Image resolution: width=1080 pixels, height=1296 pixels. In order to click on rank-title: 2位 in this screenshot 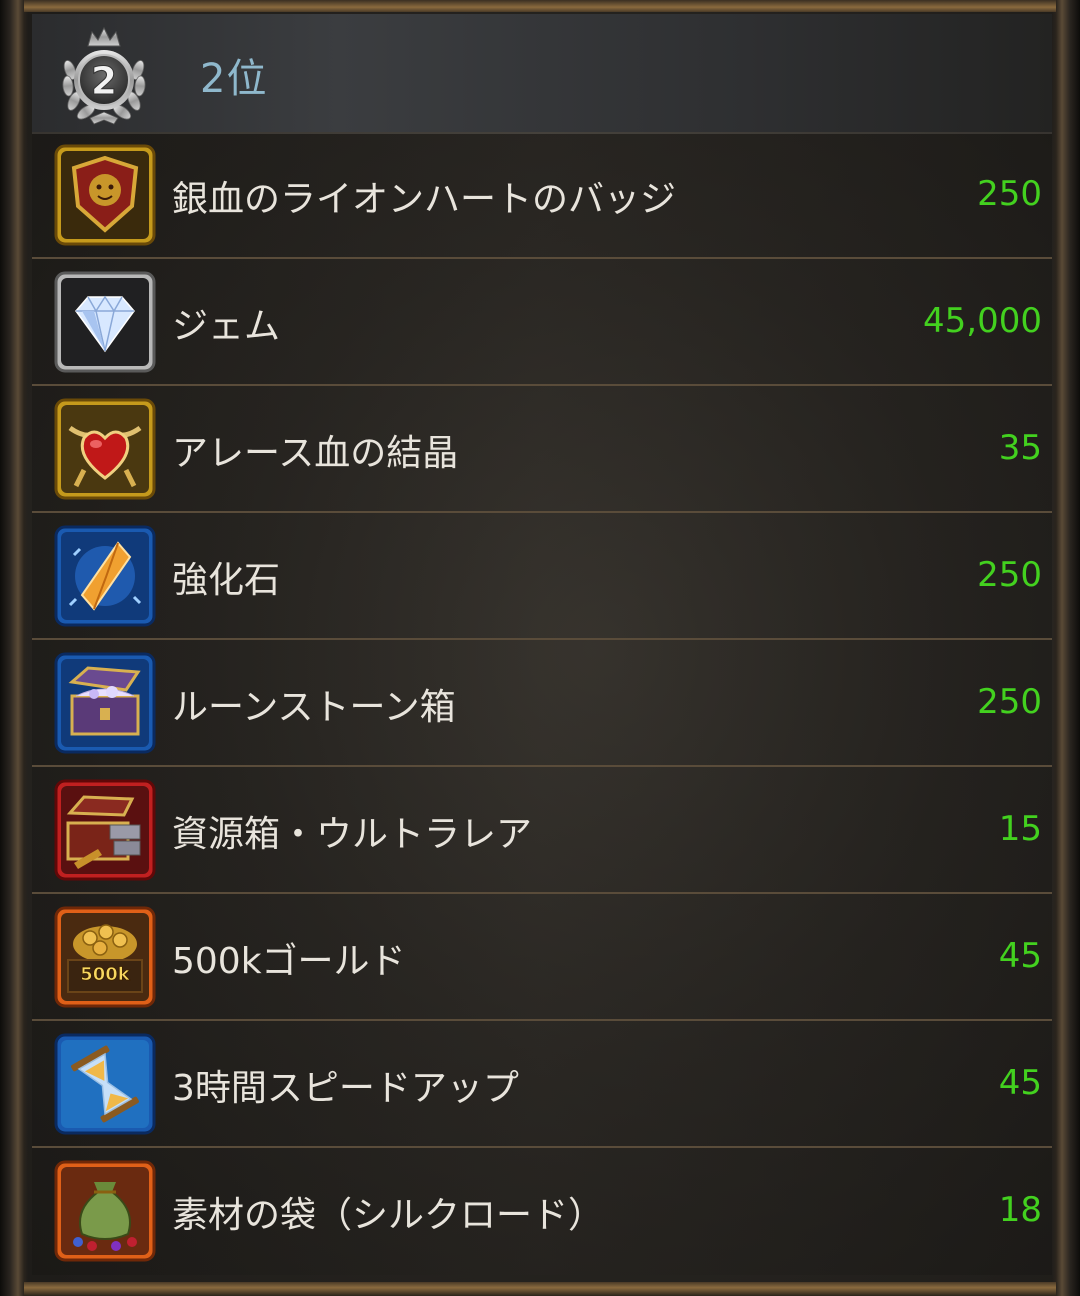, I will do `click(234, 79)`.